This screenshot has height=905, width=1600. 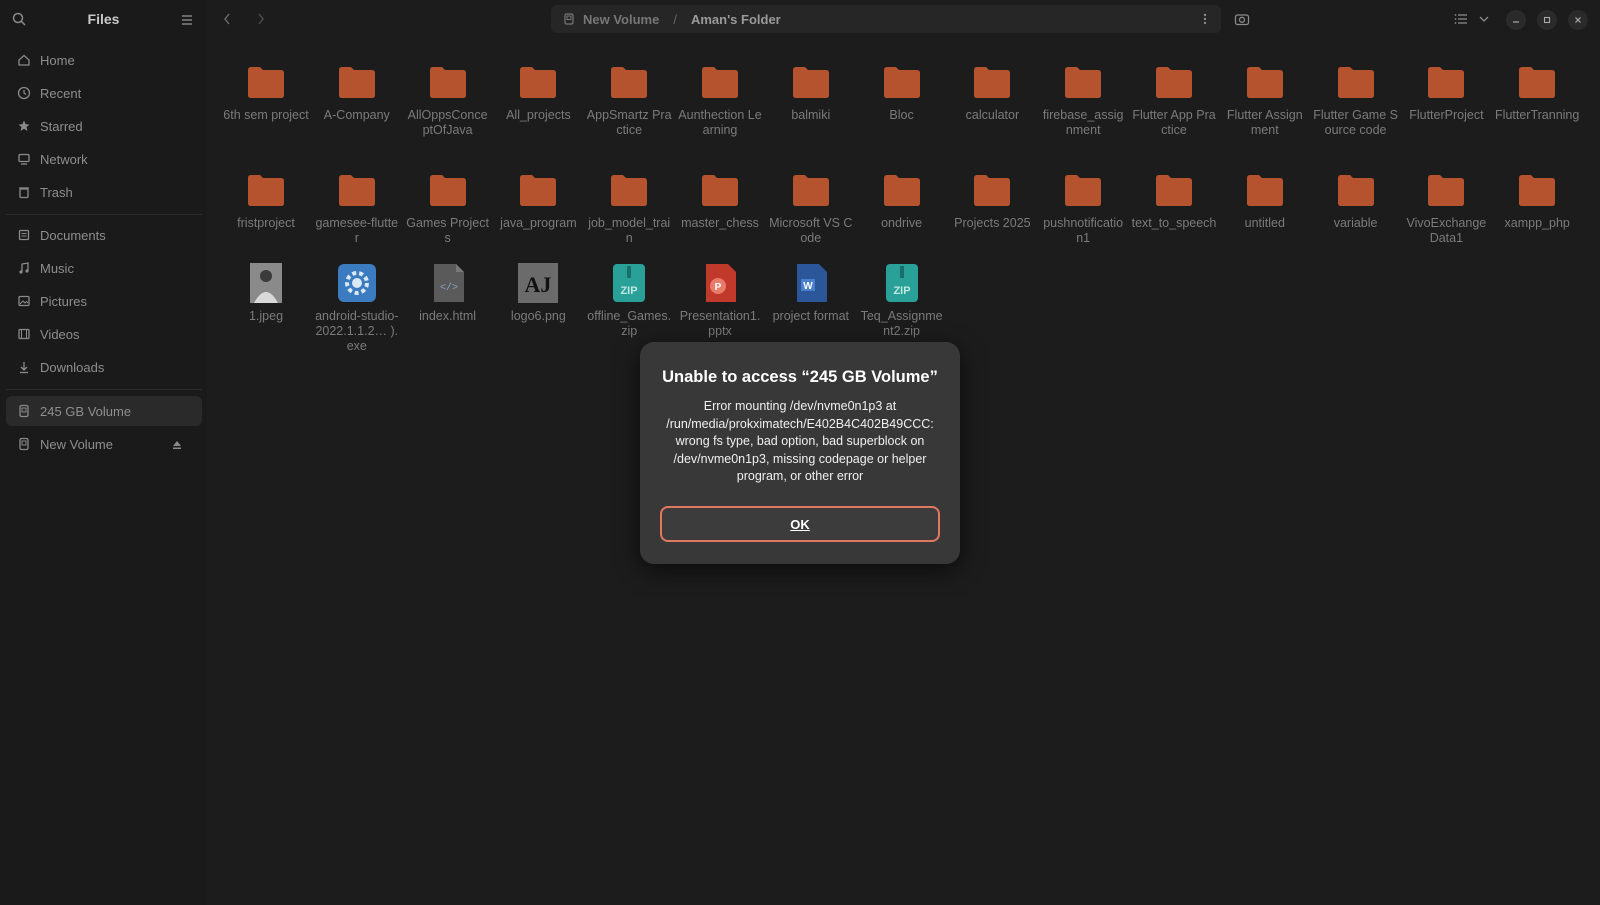 I want to click on dialog-title: Unable to access “245 GB Volume”, so click(x=800, y=377).